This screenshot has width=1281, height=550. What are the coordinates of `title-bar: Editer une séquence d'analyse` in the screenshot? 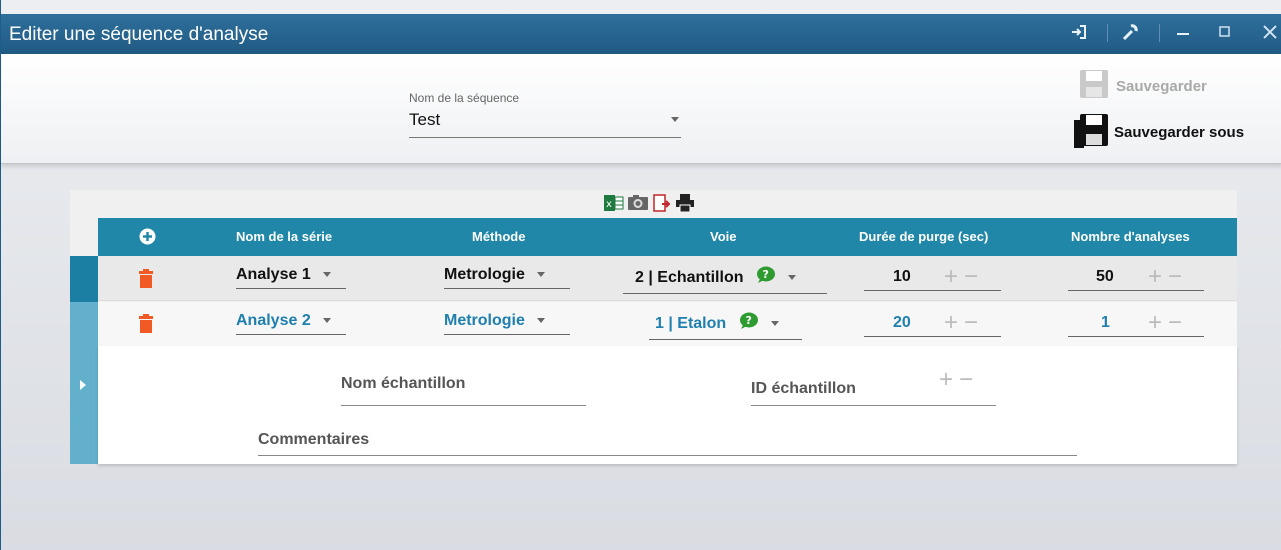 It's located at (641, 34).